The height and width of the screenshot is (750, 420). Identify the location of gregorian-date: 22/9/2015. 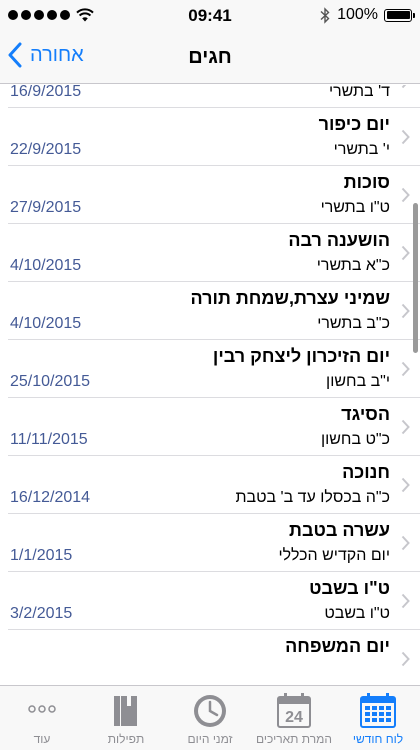
(46, 149).